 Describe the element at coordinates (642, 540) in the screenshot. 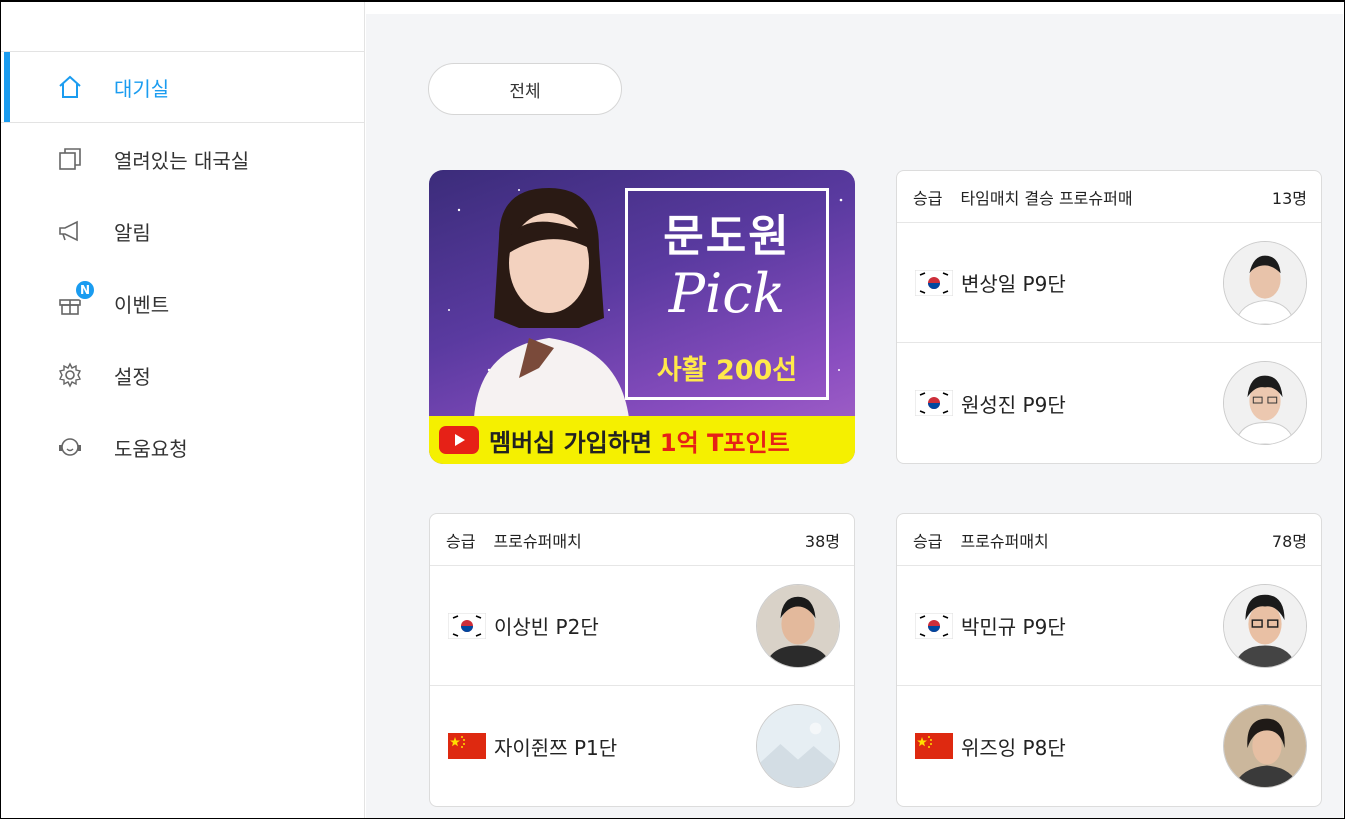

I see `card-header: 승급 프로슈퍼매치 38명` at that location.